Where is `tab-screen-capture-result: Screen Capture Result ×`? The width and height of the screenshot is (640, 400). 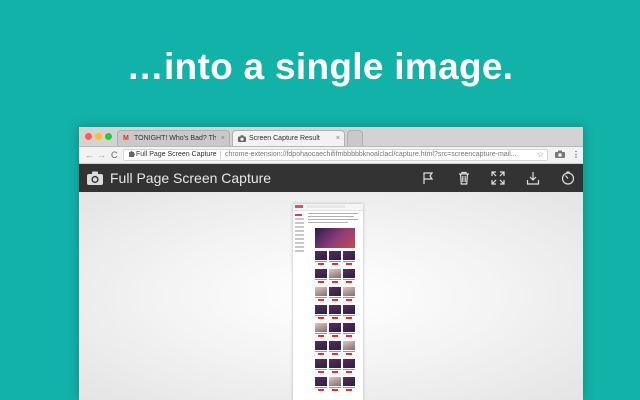
tab-screen-capture-result: Screen Capture Result × is located at coordinates (288, 138).